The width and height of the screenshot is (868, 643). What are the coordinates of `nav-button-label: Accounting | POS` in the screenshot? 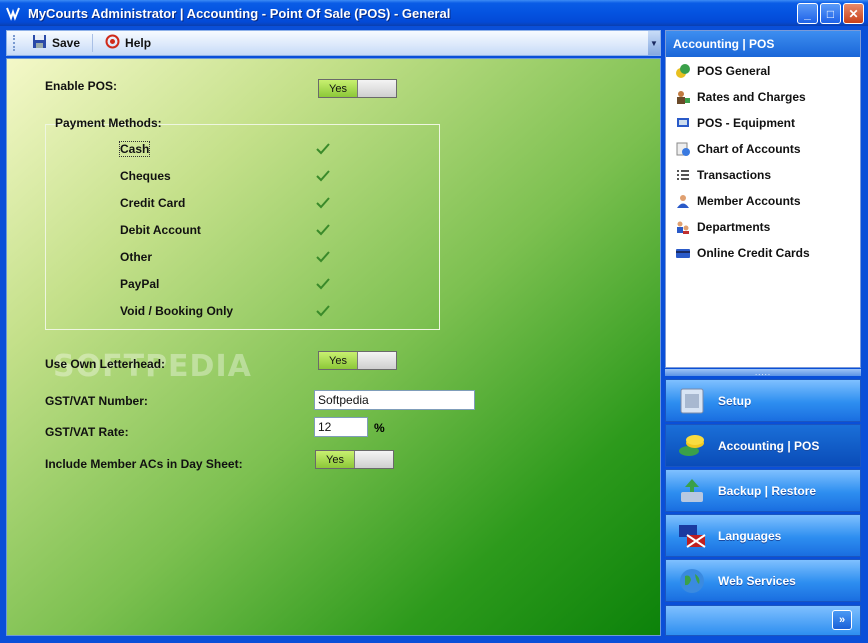 It's located at (769, 445).